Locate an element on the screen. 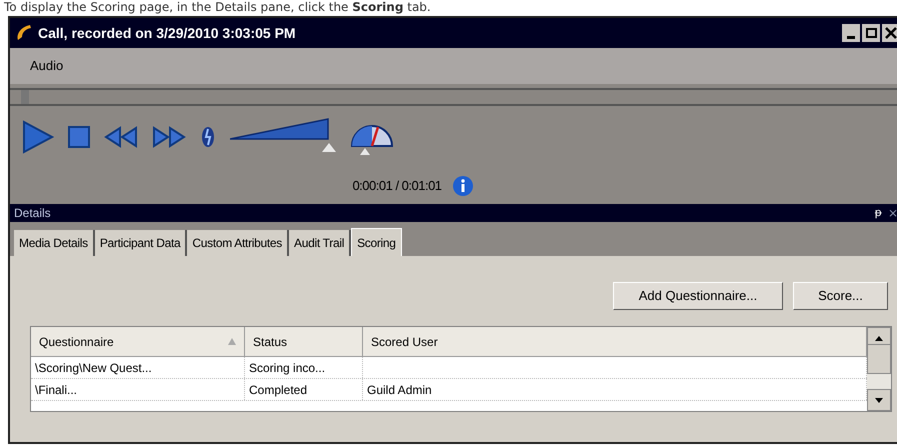  tab: Audit Trail is located at coordinates (320, 243).